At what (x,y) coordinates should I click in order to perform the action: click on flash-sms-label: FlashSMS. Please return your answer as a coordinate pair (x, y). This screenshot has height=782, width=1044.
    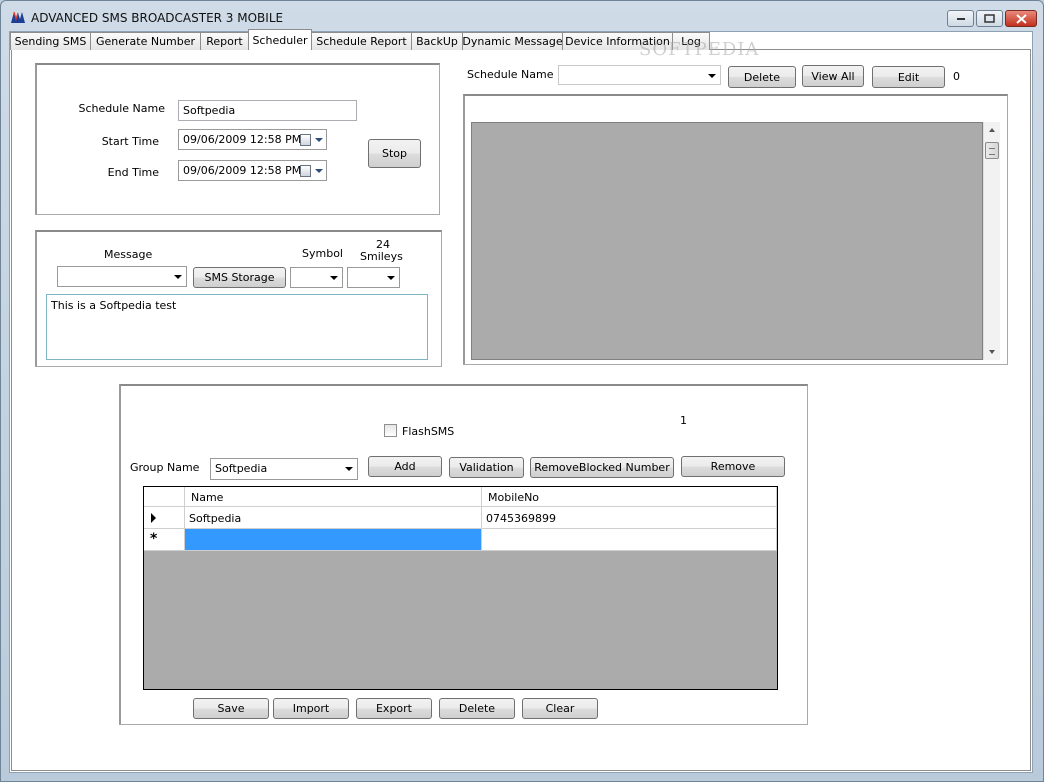
    Looking at the image, I should click on (428, 431).